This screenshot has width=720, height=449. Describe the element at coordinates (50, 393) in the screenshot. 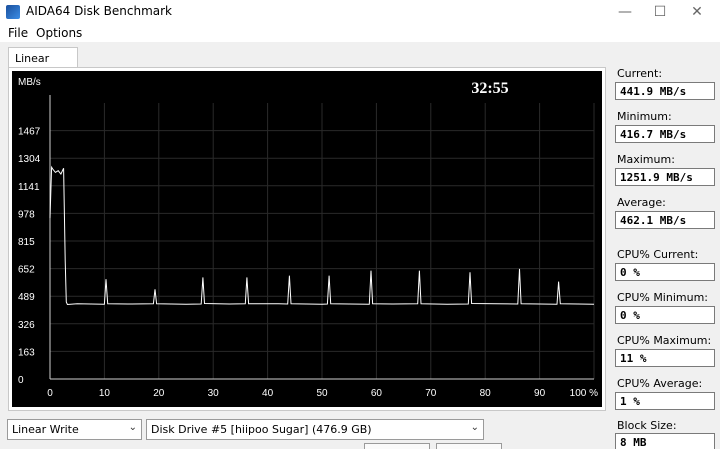

I see `x-tick-label: 0` at that location.